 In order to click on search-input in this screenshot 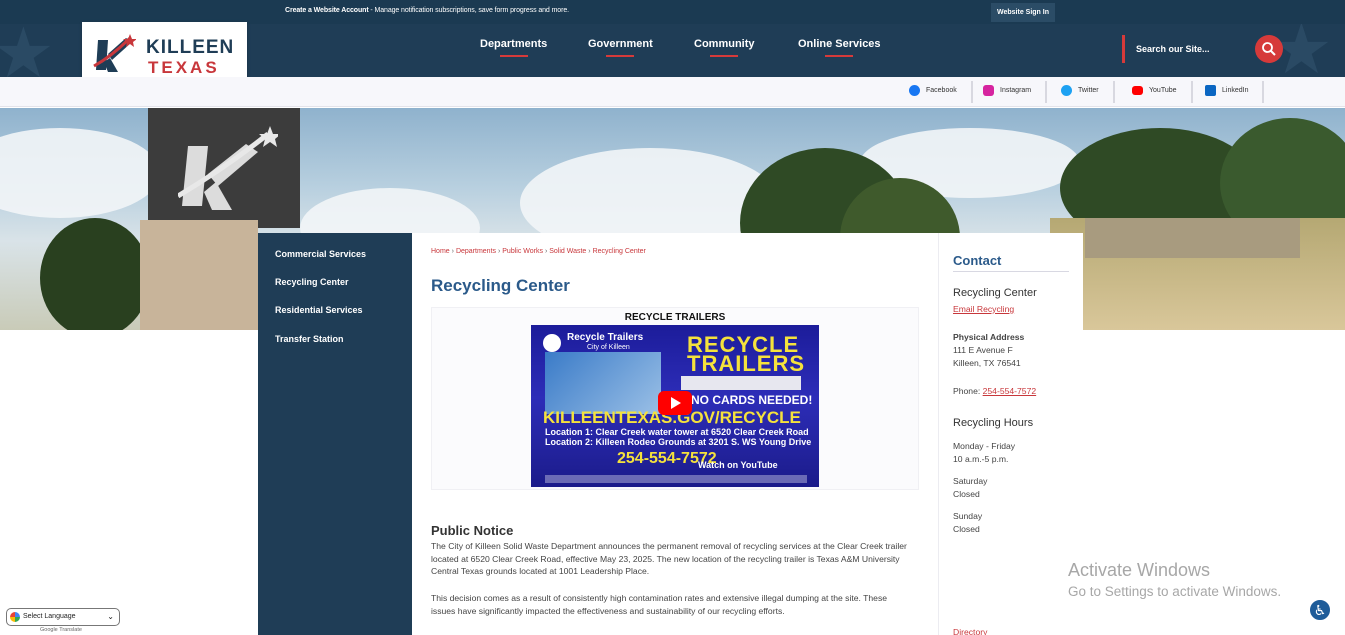, I will do `click(1191, 49)`.